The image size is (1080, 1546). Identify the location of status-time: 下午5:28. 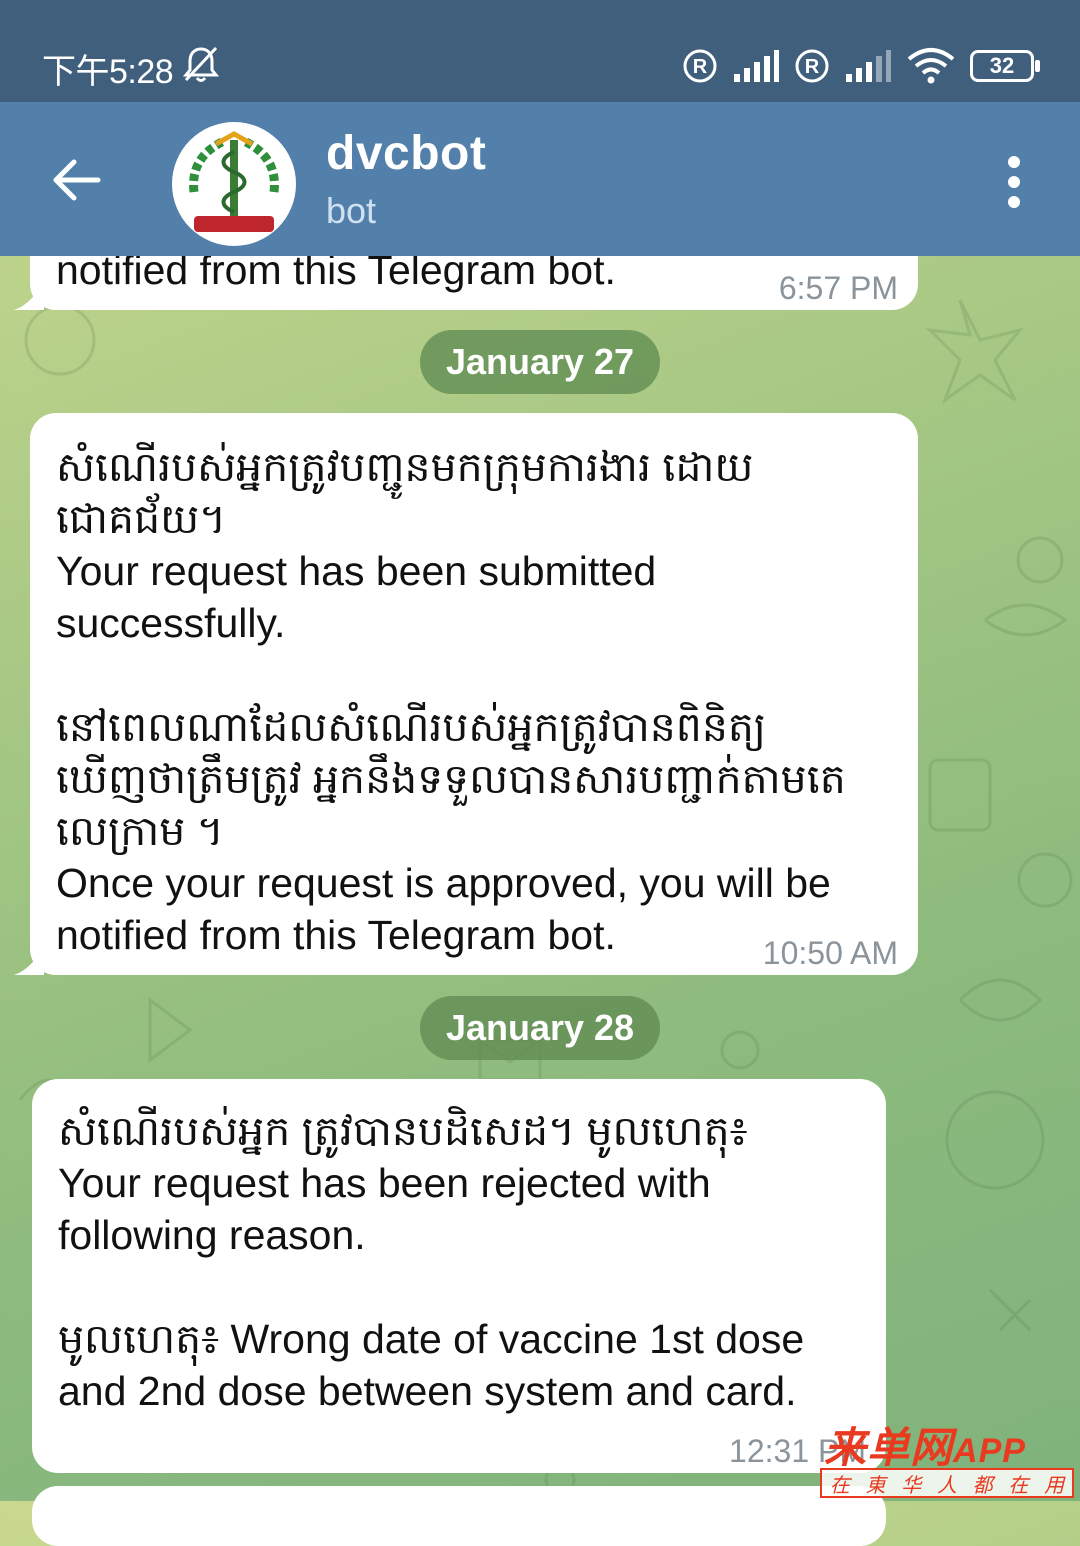
(108, 72).